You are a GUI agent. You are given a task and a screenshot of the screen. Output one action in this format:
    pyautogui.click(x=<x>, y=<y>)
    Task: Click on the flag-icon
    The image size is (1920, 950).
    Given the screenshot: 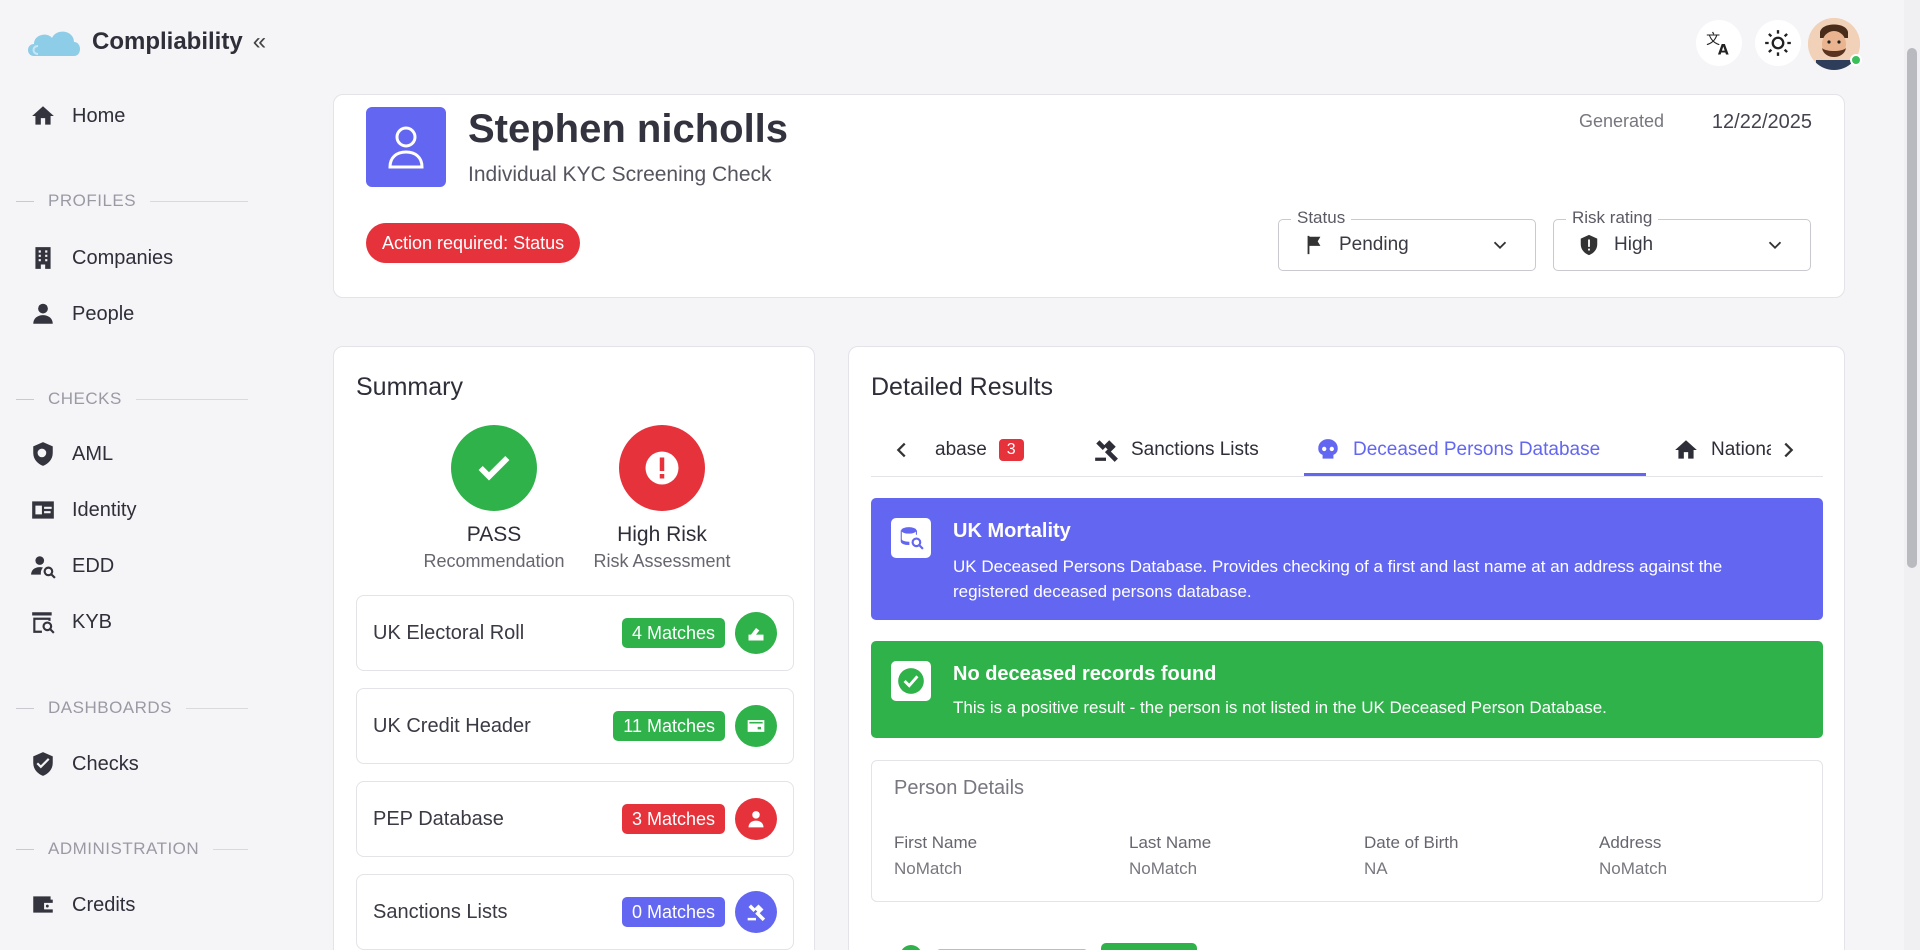 What is the action you would take?
    pyautogui.click(x=1314, y=245)
    